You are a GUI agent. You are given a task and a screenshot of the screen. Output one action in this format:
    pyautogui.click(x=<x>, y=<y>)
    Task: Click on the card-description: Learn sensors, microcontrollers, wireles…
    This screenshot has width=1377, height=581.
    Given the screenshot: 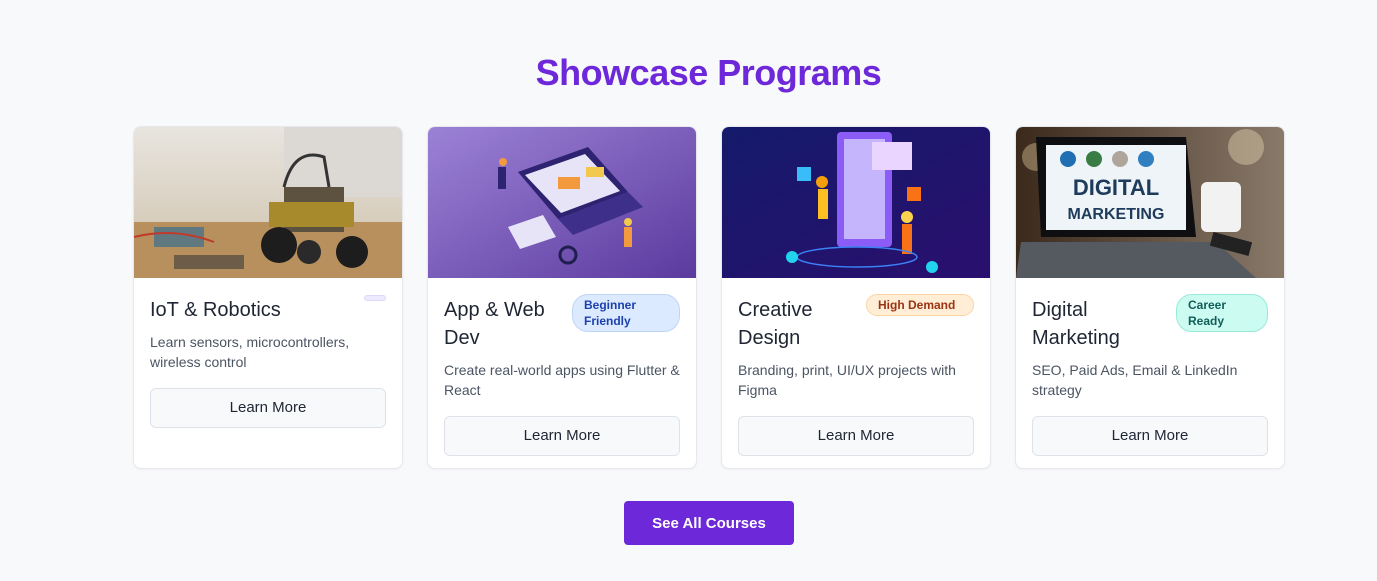 What is the action you would take?
    pyautogui.click(x=250, y=352)
    